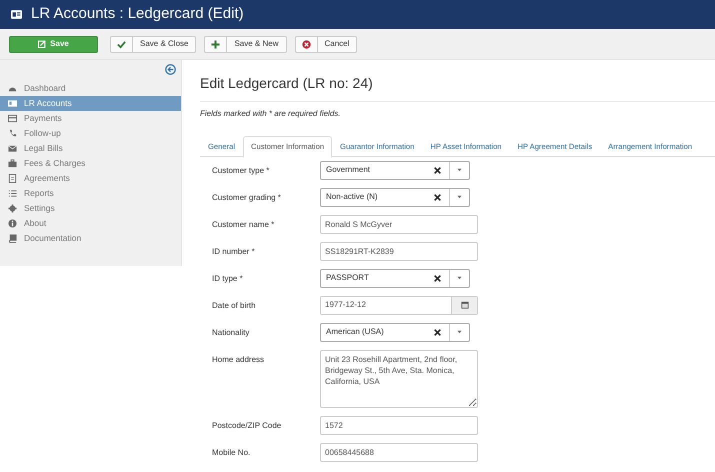 The width and height of the screenshot is (715, 472). I want to click on window-title: LR Accounts : Ledgercard (Edit), so click(137, 14).